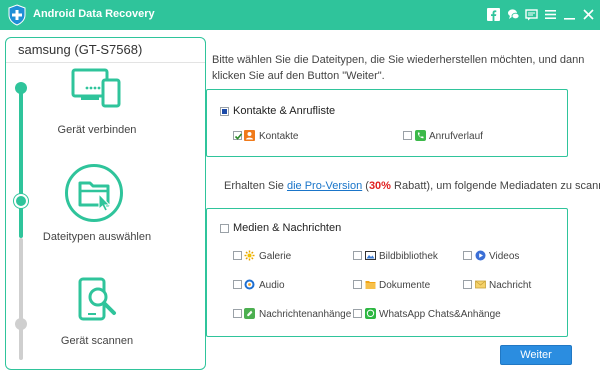 This screenshot has width=600, height=380. What do you see at coordinates (224, 111) in the screenshot?
I see `contacts-group-checkbox` at bounding box center [224, 111].